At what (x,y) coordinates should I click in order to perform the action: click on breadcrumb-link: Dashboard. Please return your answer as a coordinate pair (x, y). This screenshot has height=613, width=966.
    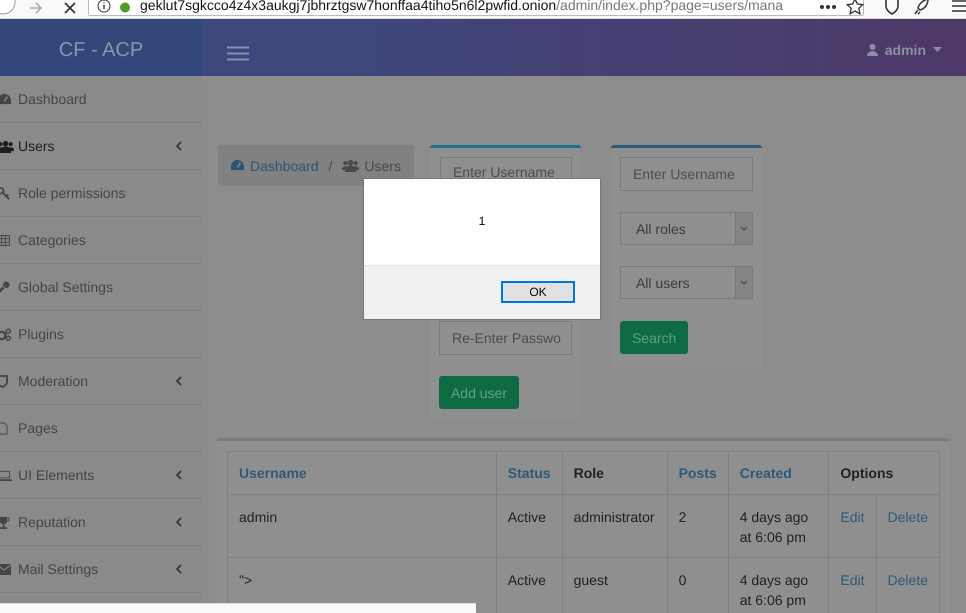
    Looking at the image, I should click on (284, 166).